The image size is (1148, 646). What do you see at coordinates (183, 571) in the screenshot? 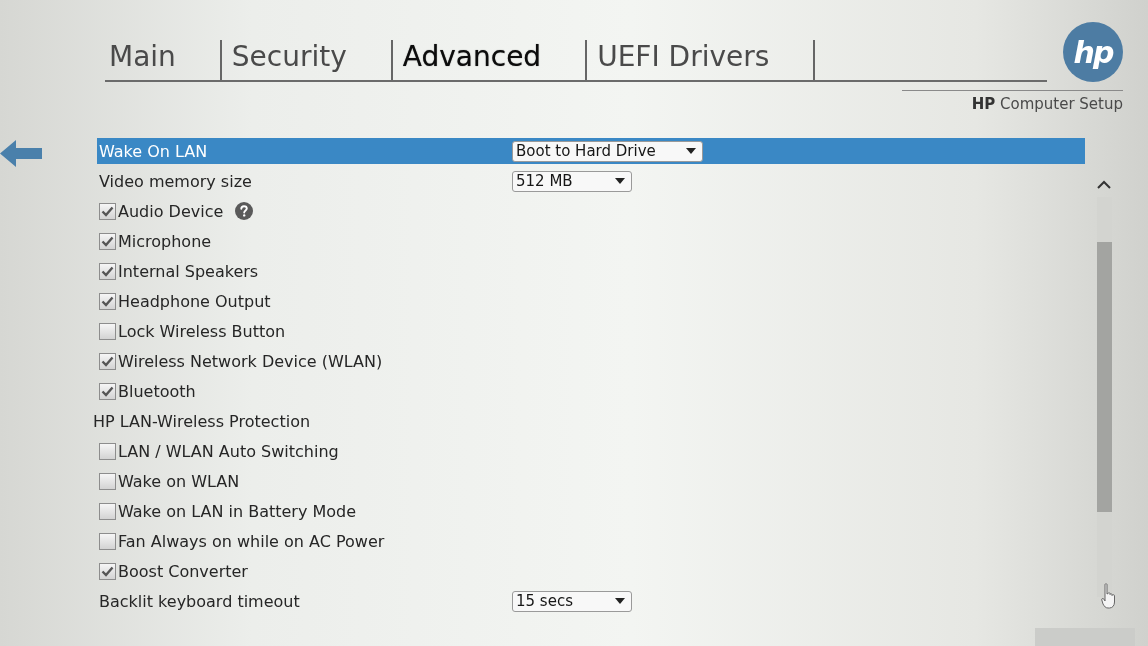
I see `checkbox-label: Boost Converter` at bounding box center [183, 571].